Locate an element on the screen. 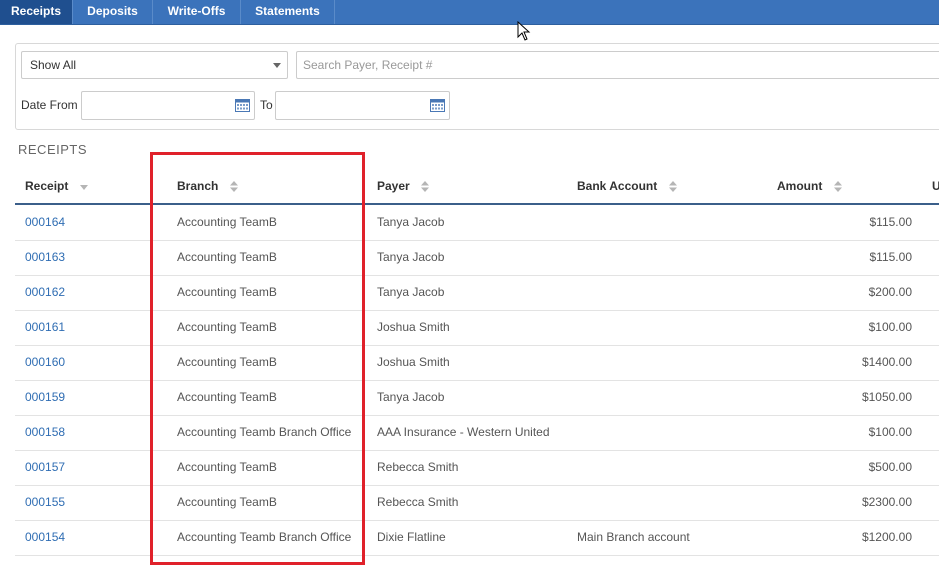 This screenshot has width=939, height=571. column-label: Amount is located at coordinates (800, 186).